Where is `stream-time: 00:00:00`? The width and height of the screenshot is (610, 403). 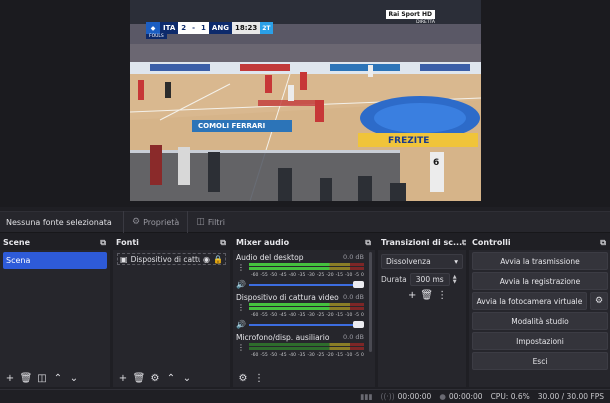 stream-time: 00:00:00 is located at coordinates (414, 396).